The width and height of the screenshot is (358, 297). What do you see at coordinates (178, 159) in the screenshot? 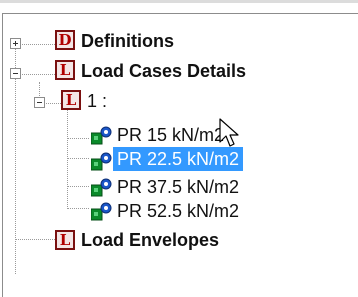
I see `tree-item-load-case-selected: PR 22.5 kN/m2` at bounding box center [178, 159].